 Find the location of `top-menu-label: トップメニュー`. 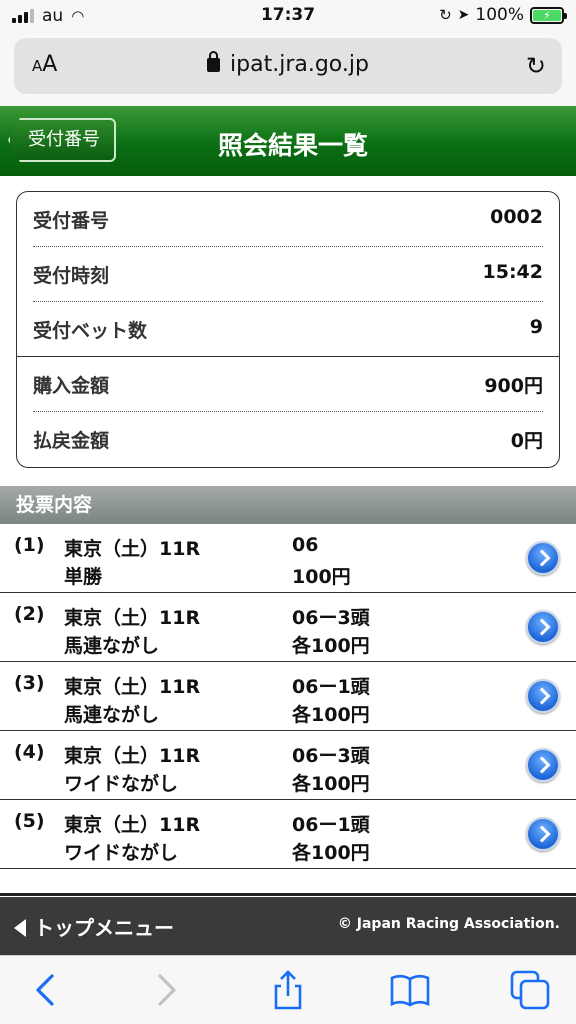

top-menu-label: トップメニュー is located at coordinates (104, 928).